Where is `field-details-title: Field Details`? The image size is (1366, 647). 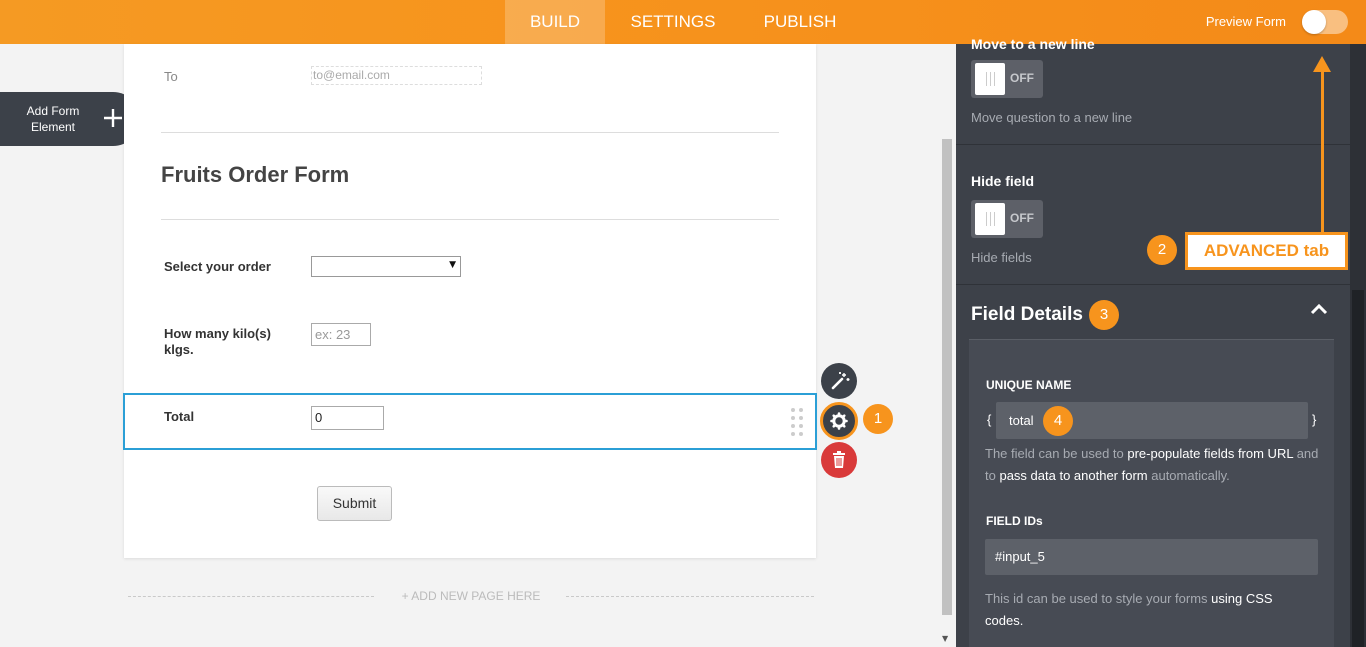 field-details-title: Field Details is located at coordinates (1027, 315).